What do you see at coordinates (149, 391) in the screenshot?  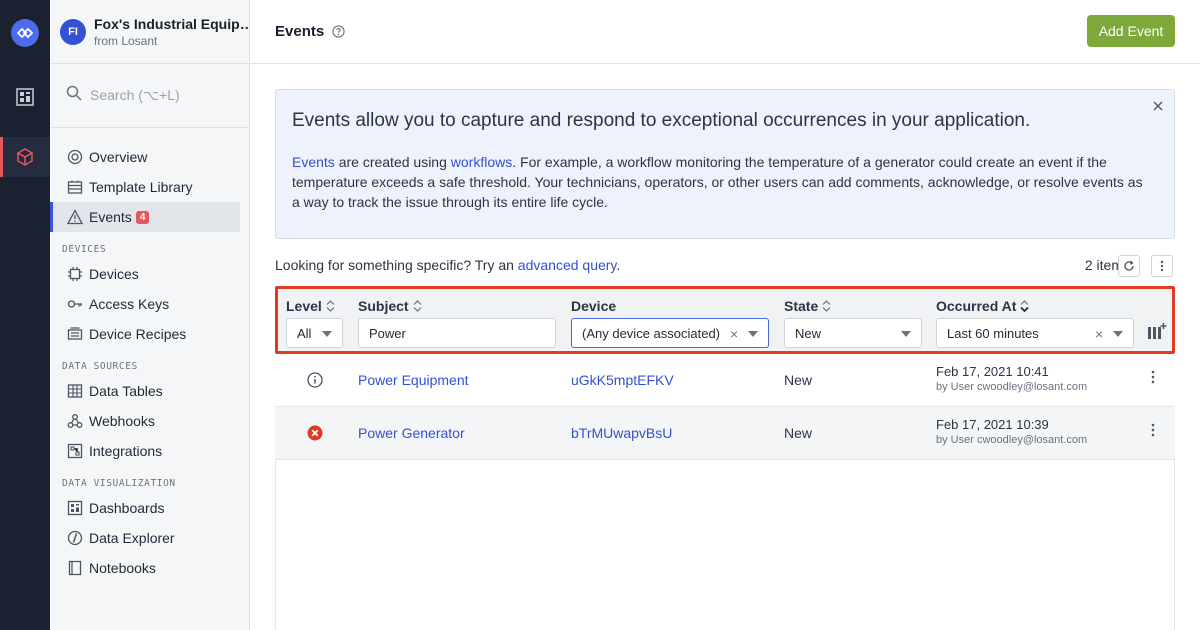 I see `sidebar-item-data-tables: Data Tables` at bounding box center [149, 391].